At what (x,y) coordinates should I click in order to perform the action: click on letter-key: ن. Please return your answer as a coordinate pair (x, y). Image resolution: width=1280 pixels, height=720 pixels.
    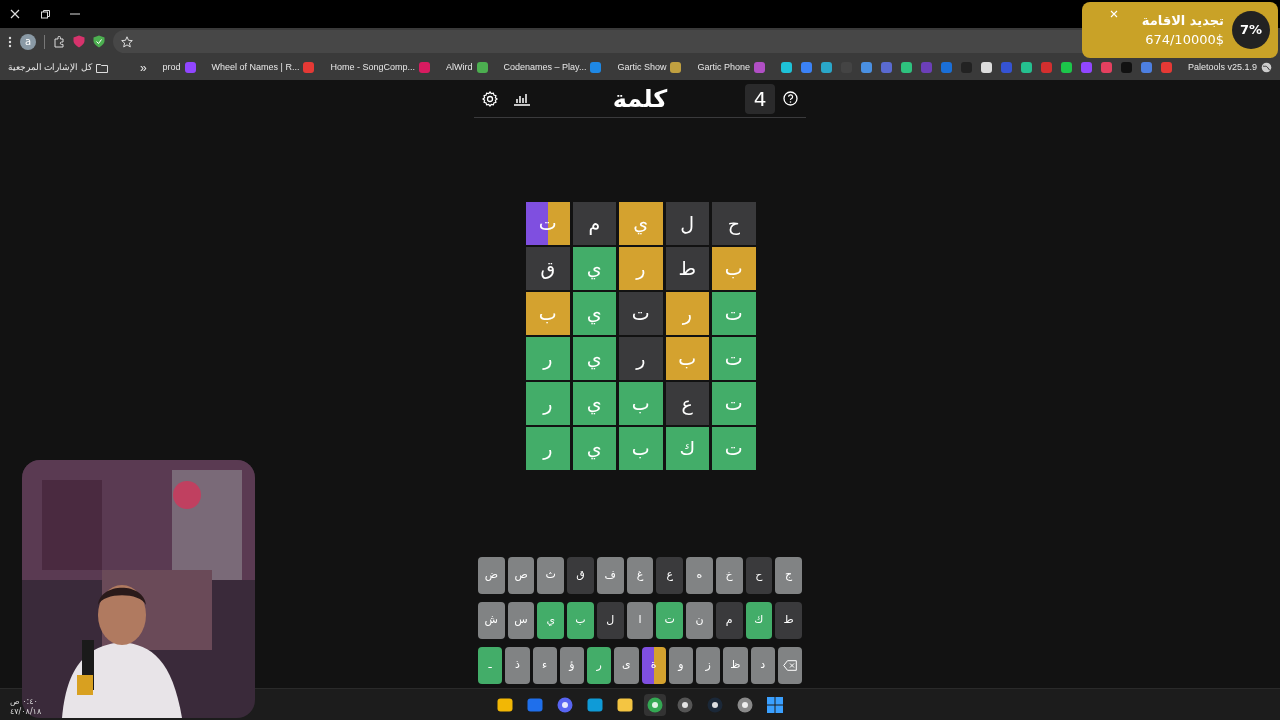
    Looking at the image, I should click on (699, 620).